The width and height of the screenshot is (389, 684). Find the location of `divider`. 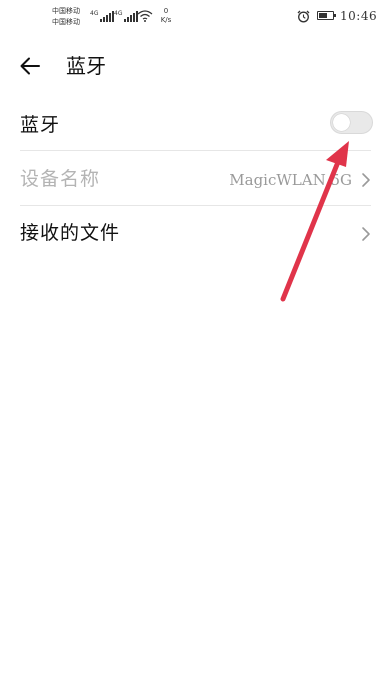

divider is located at coordinates (195, 150).